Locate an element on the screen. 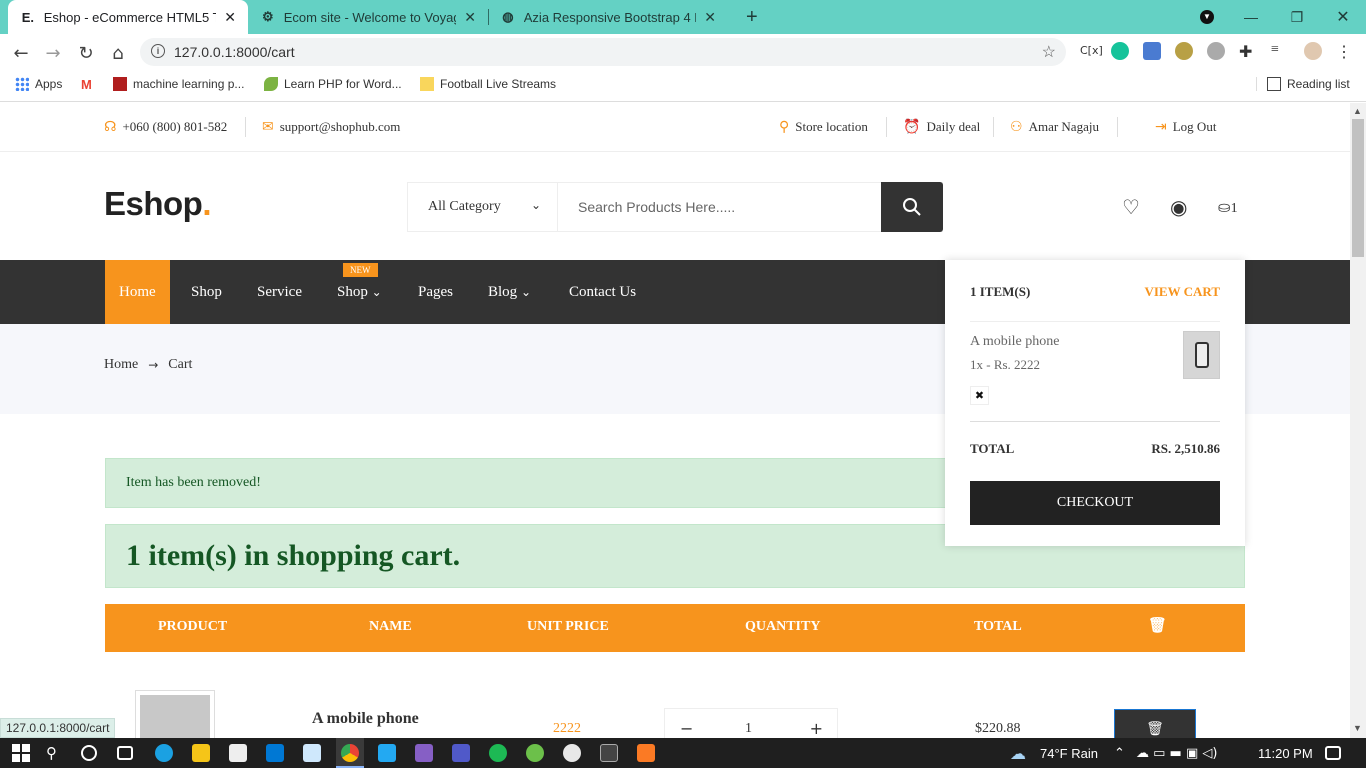 The width and height of the screenshot is (1366, 768). reload-button: ↻ is located at coordinates (86, 53).